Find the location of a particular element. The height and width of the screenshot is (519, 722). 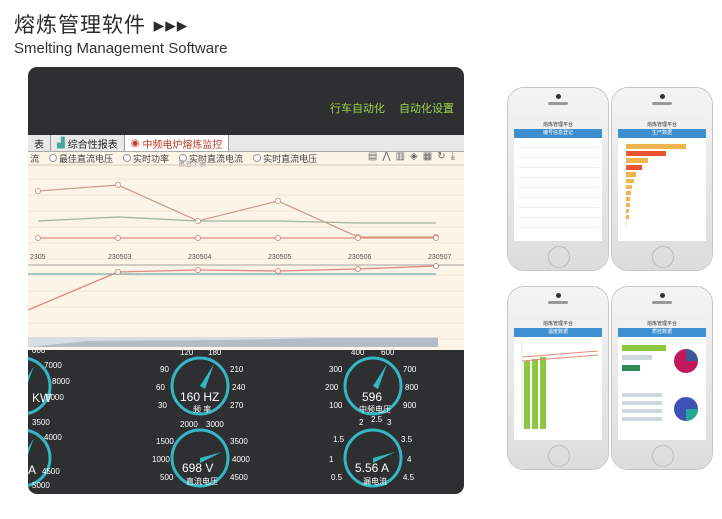

gauge-tick: 2 is located at coordinates (361, 422).